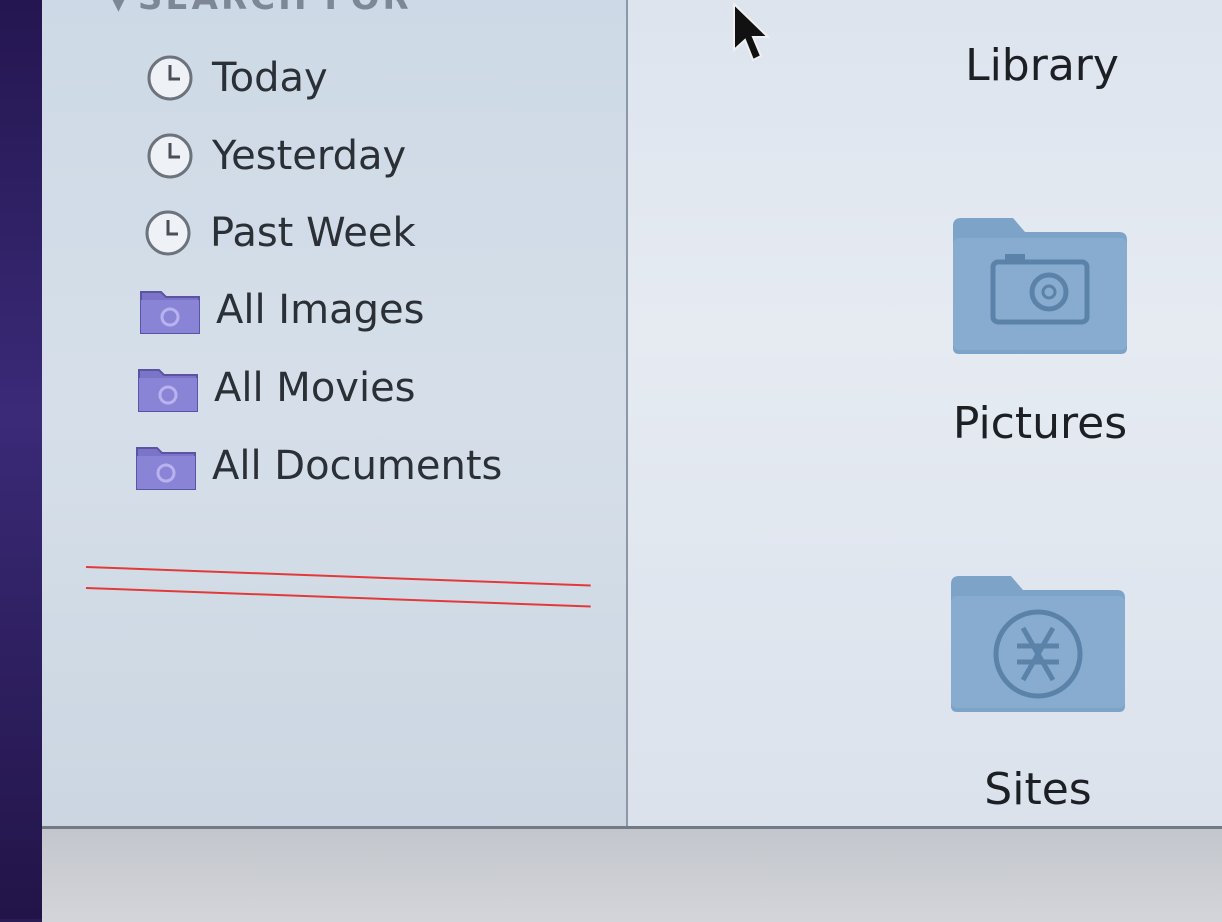 The width and height of the screenshot is (1222, 922). Describe the element at coordinates (120, 7) in the screenshot. I see `disclosure-triangle-icon: ▼` at that location.